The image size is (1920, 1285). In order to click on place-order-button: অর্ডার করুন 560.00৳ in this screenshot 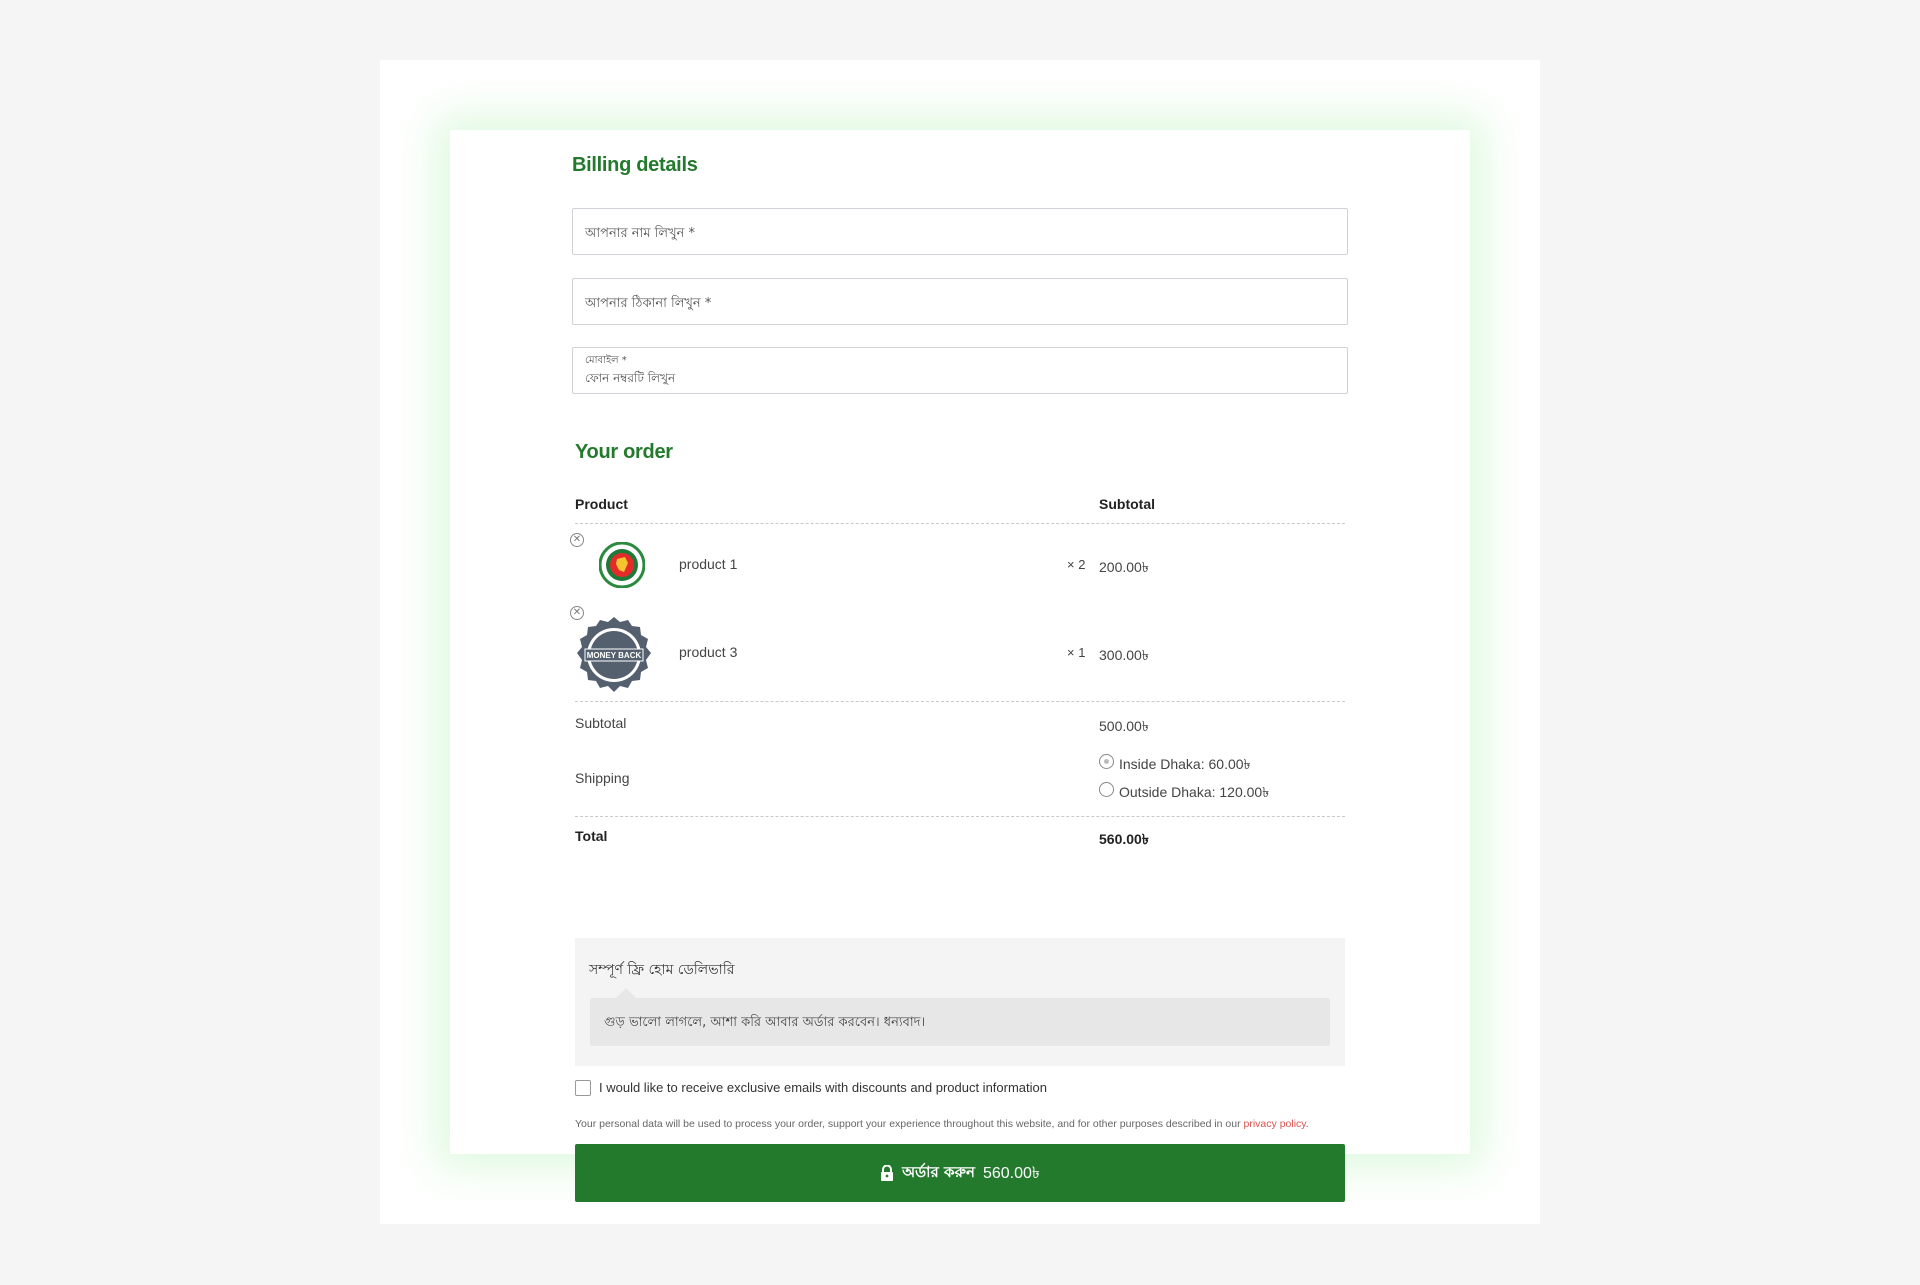, I will do `click(960, 1173)`.